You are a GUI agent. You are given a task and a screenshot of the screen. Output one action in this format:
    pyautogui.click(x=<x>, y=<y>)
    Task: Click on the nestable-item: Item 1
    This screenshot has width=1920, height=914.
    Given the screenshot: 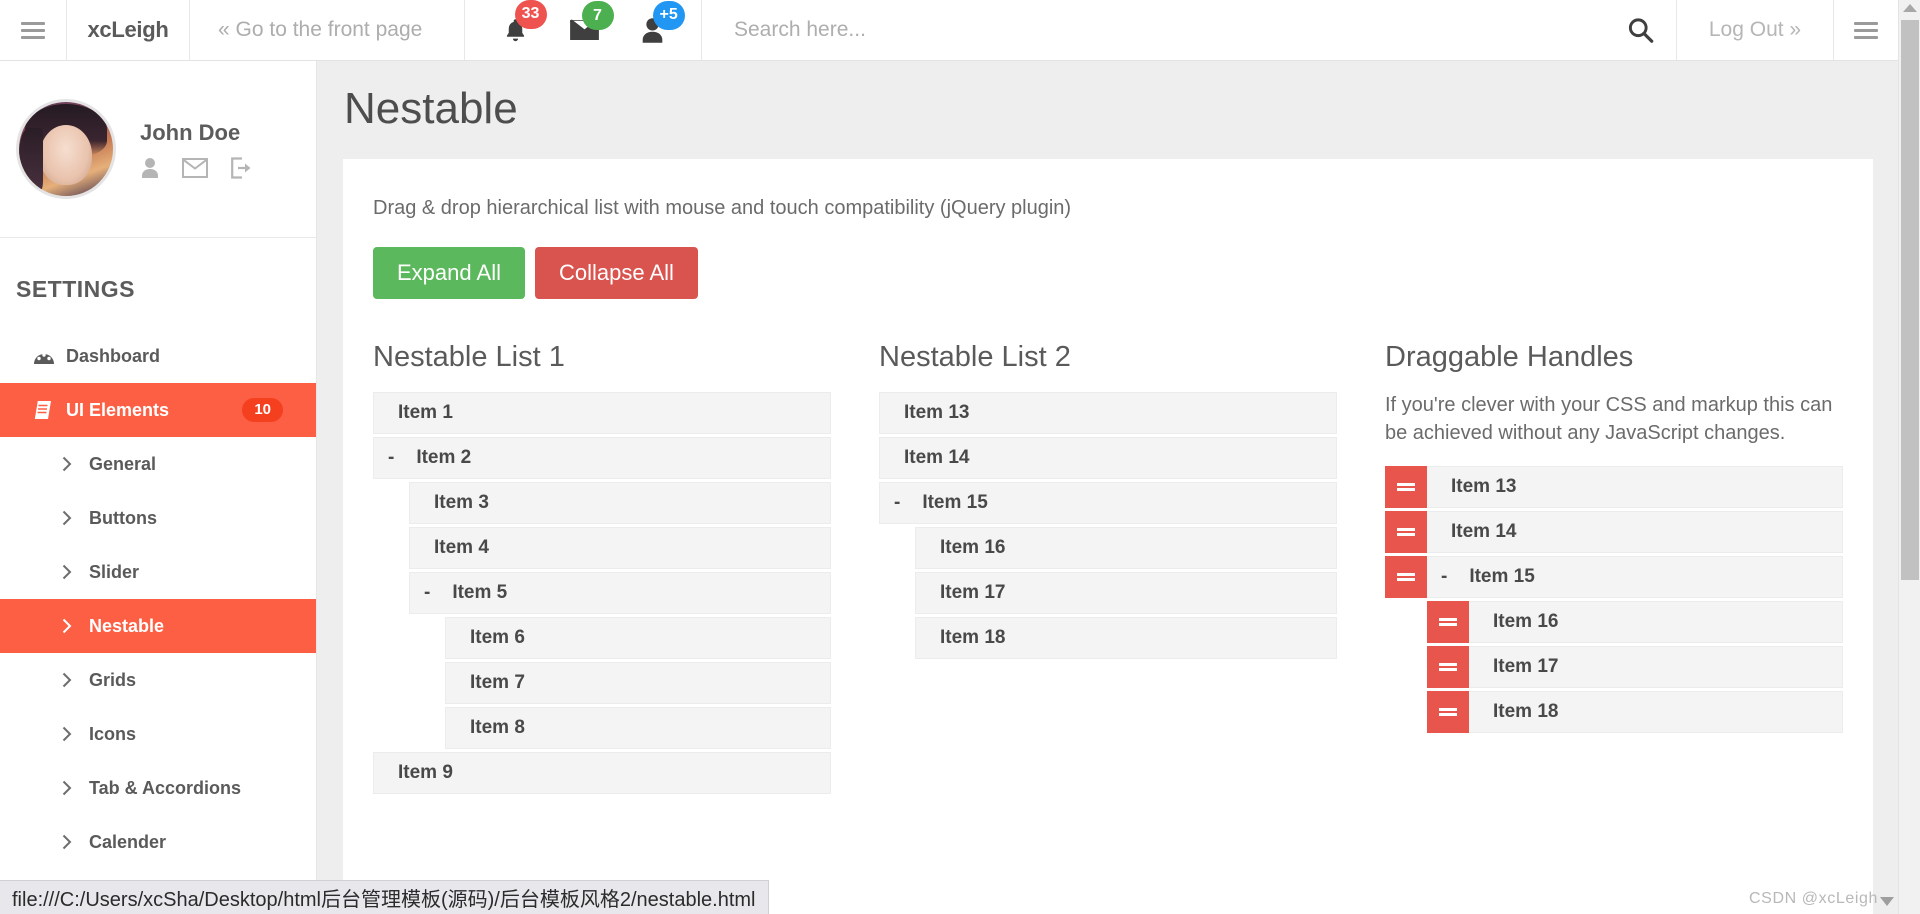 What is the action you would take?
    pyautogui.click(x=602, y=413)
    